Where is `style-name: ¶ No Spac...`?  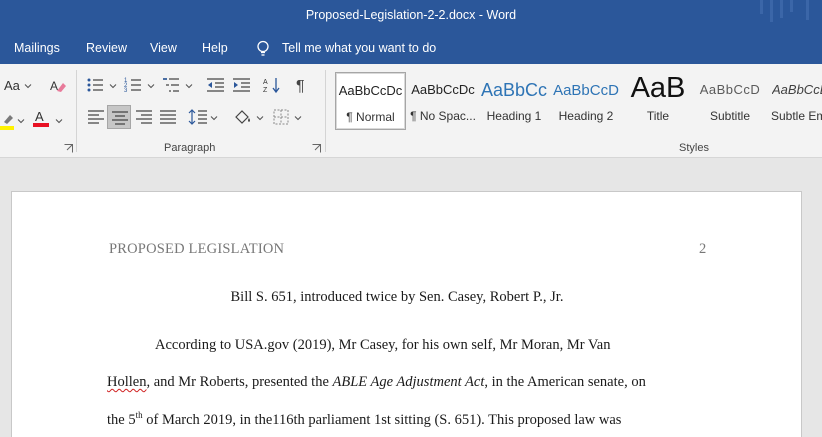
style-name: ¶ No Spac... is located at coordinates (443, 116).